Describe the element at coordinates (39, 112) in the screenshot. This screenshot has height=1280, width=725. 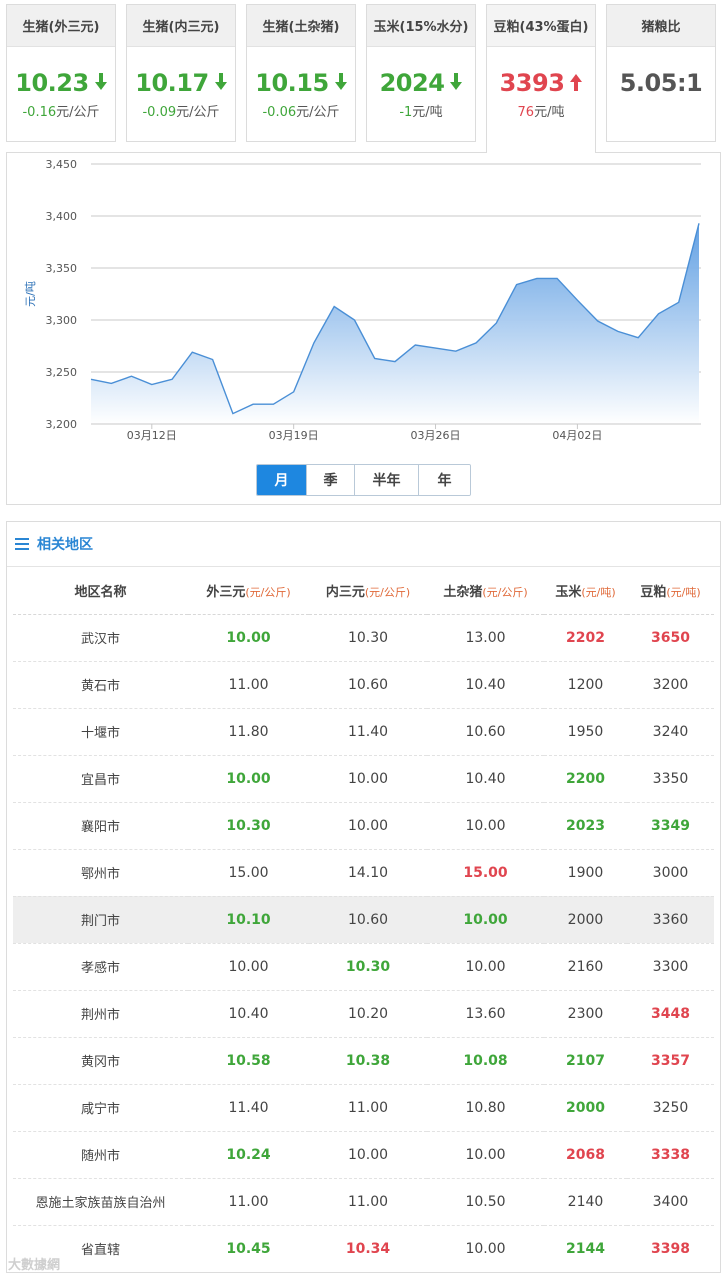
I see `card-change-value: -0.16` at that location.